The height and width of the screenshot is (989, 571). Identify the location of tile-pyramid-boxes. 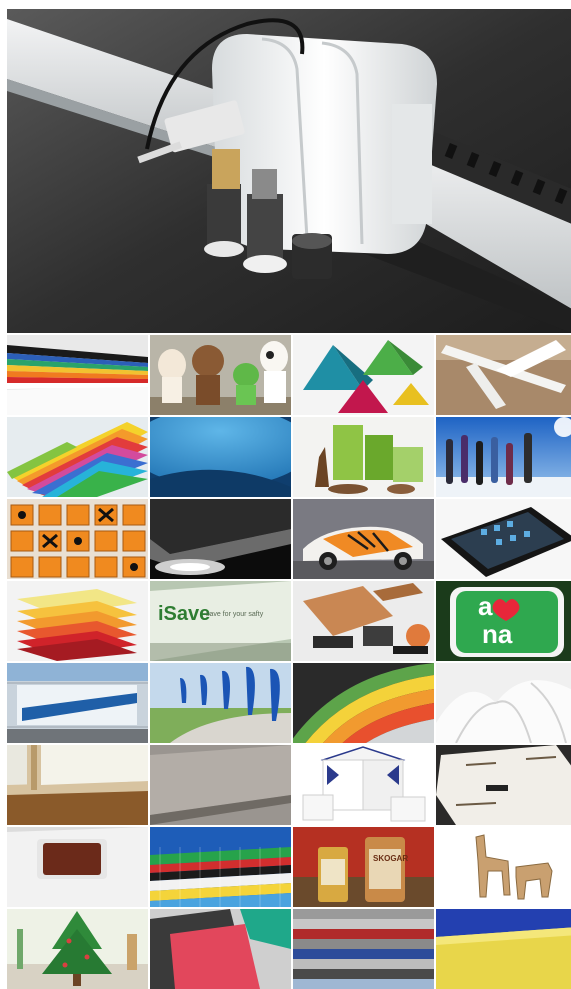
(363, 375).